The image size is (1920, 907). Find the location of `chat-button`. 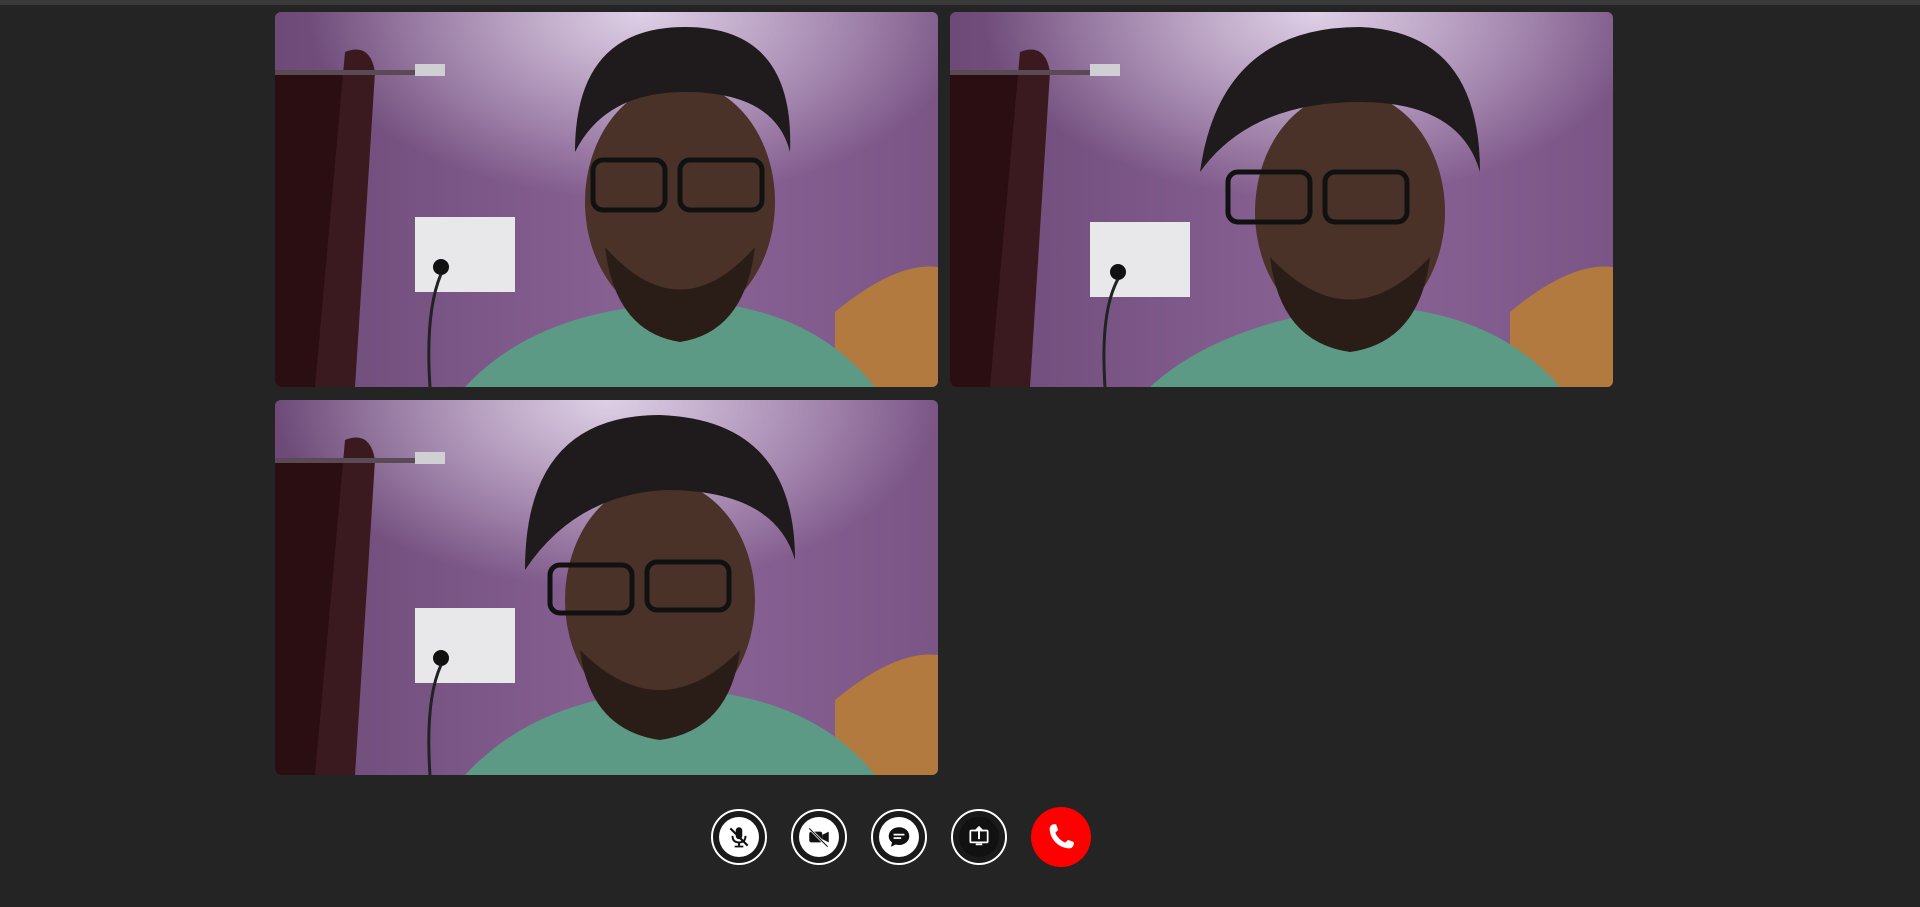

chat-button is located at coordinates (899, 837).